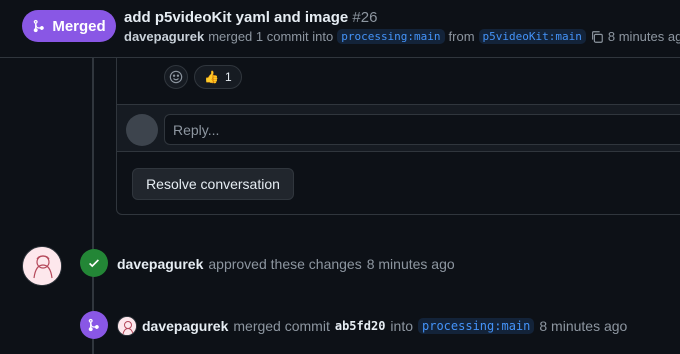 This screenshot has height=354, width=680. I want to click on pr-from-text: from, so click(461, 36).